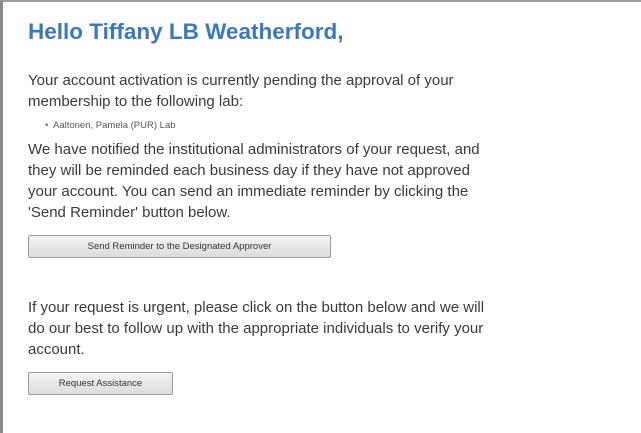  I want to click on lab-list: Aaltonen, Pamela (PUR) Lab, so click(334, 126).